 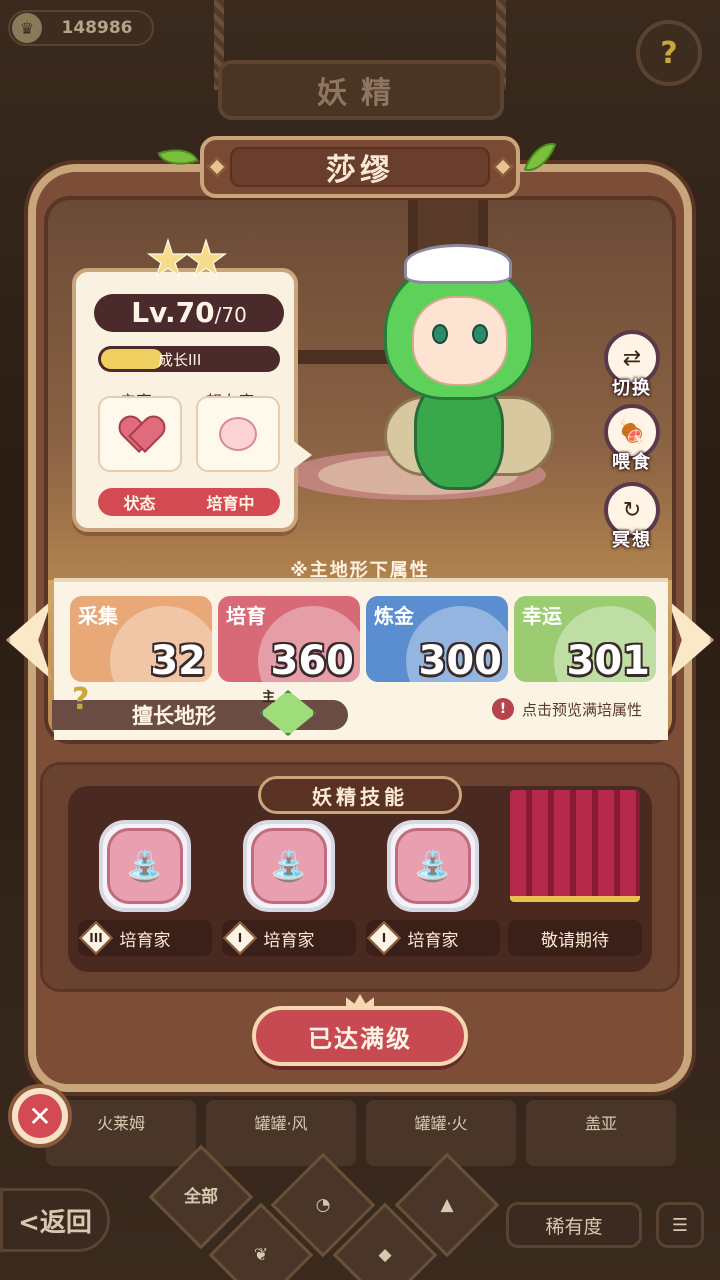 I want to click on fairy-card: 罐罐·火, so click(x=441, y=1133).